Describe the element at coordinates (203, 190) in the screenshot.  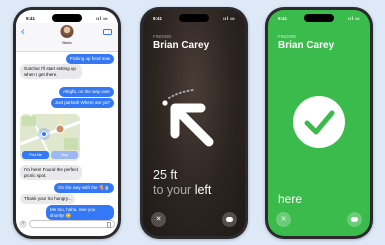
I see `direction-value: left` at that location.